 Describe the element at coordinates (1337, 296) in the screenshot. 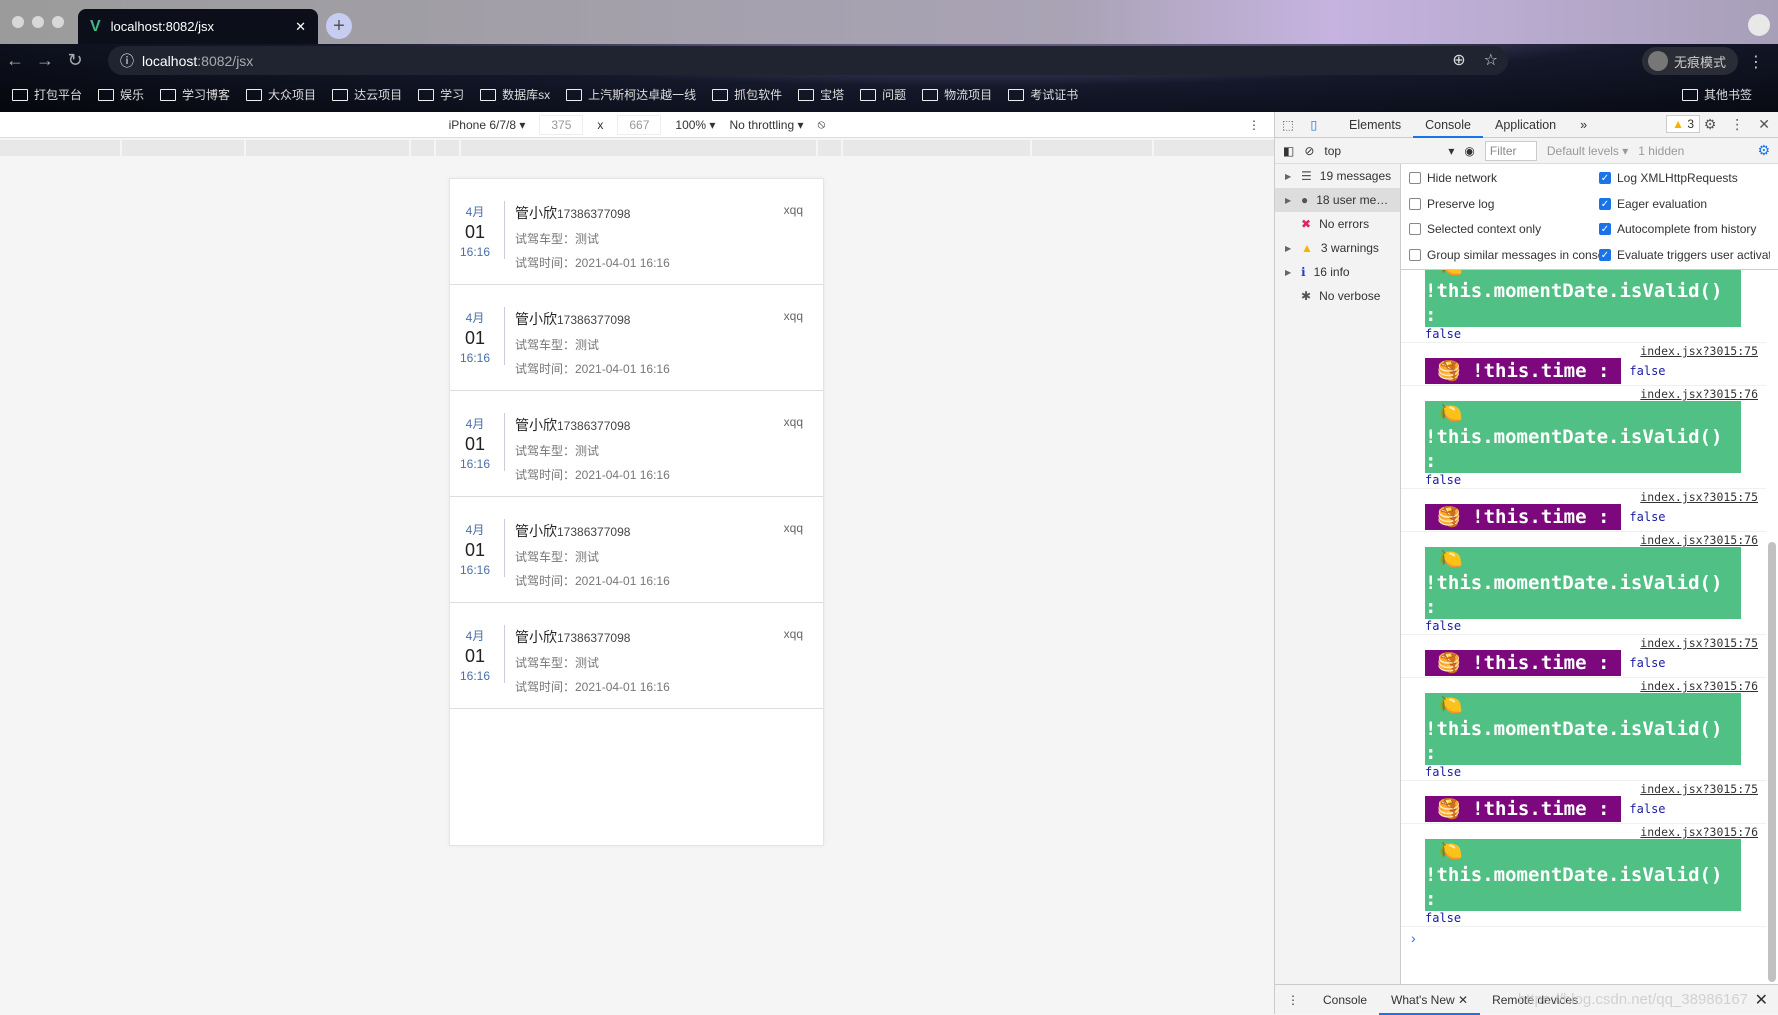

I see `sidebar-item: ✱ No verbose` at that location.